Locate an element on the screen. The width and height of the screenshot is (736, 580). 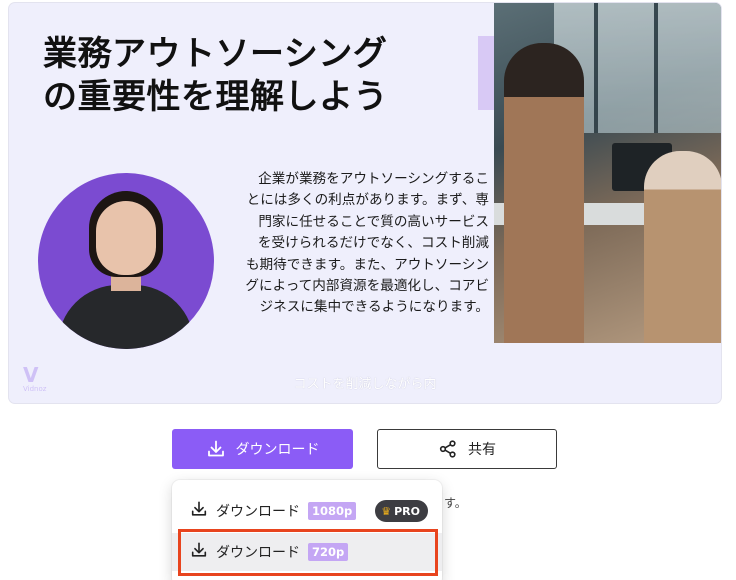
watermark-logo: V Vidnoz is located at coordinates (38, 380).